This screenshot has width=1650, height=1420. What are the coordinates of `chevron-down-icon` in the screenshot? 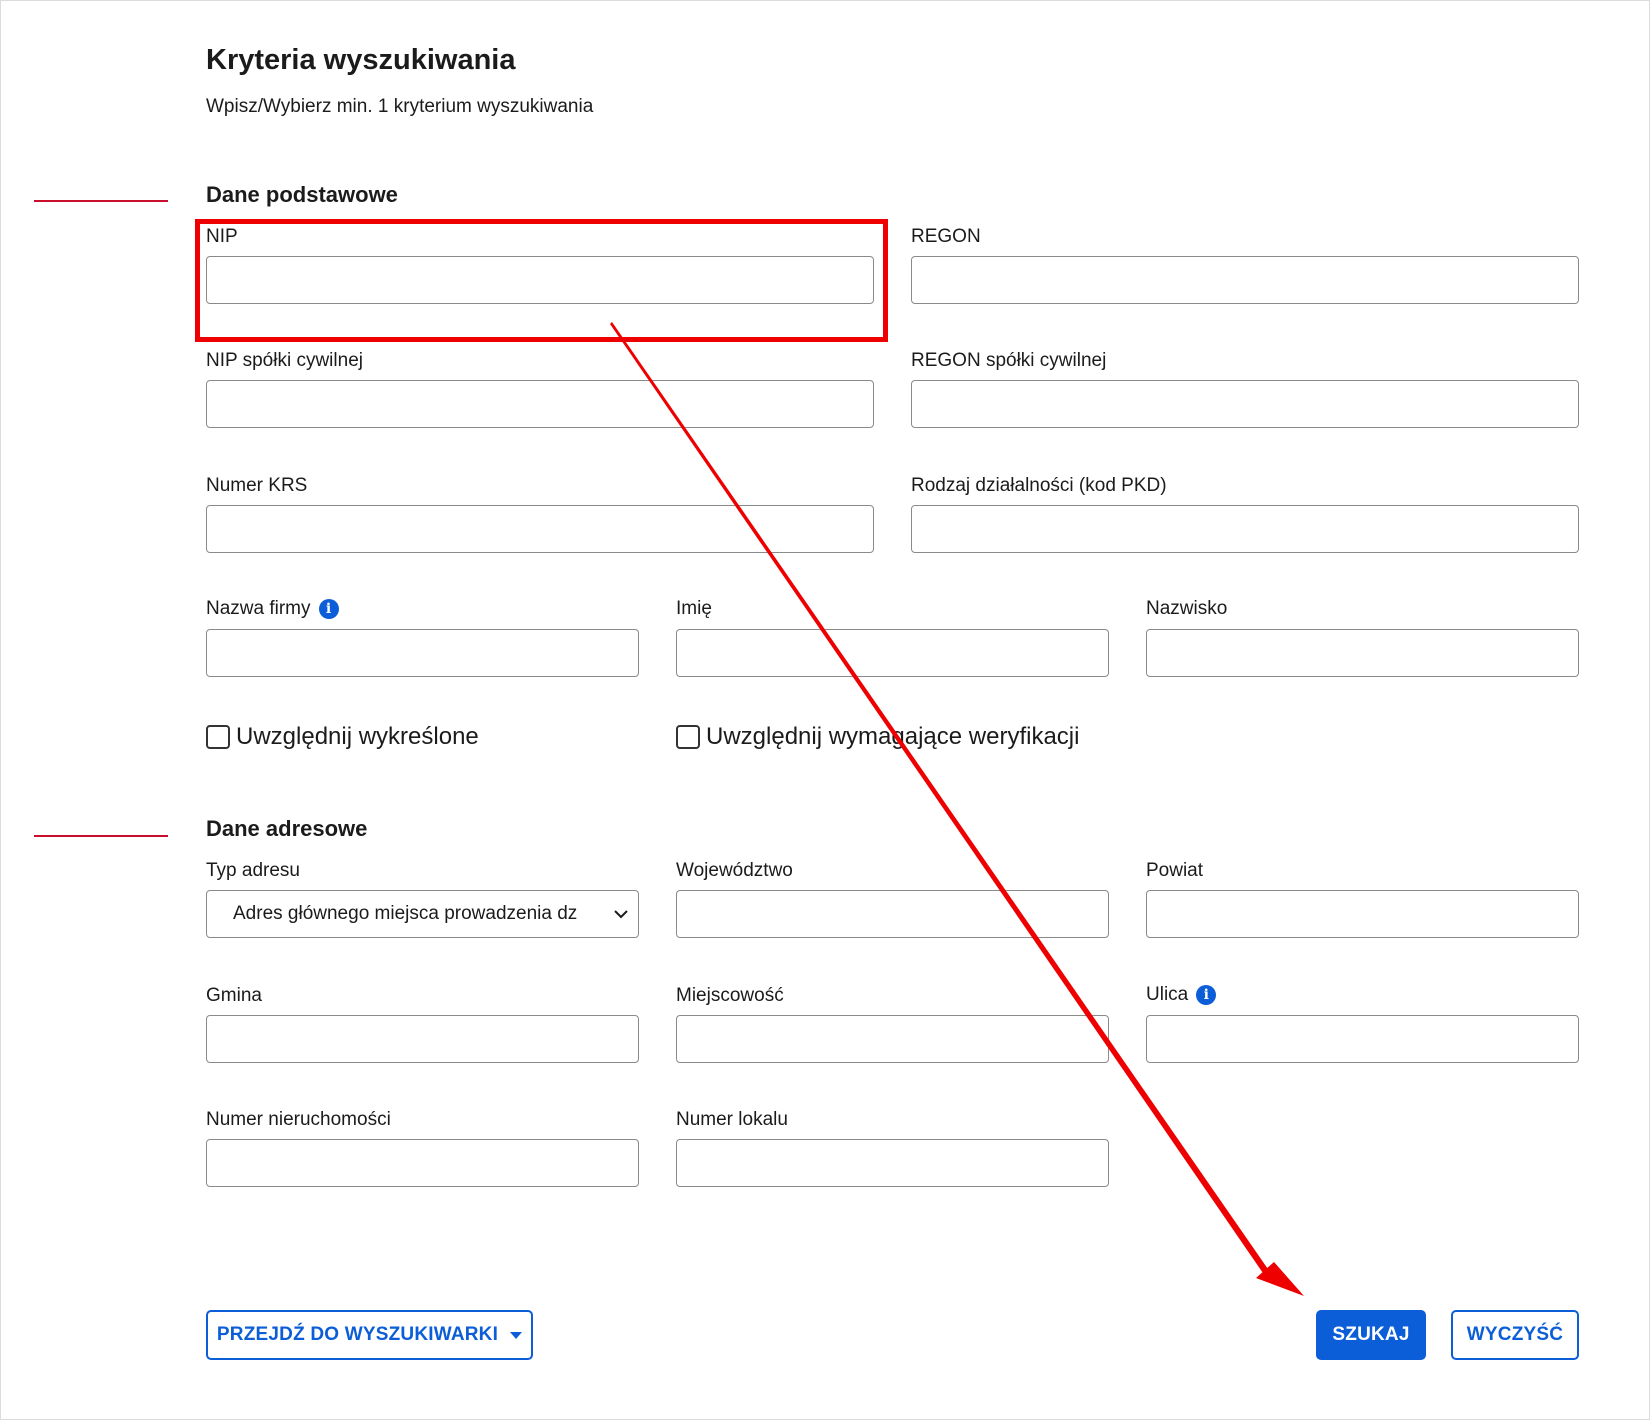 It's located at (621, 914).